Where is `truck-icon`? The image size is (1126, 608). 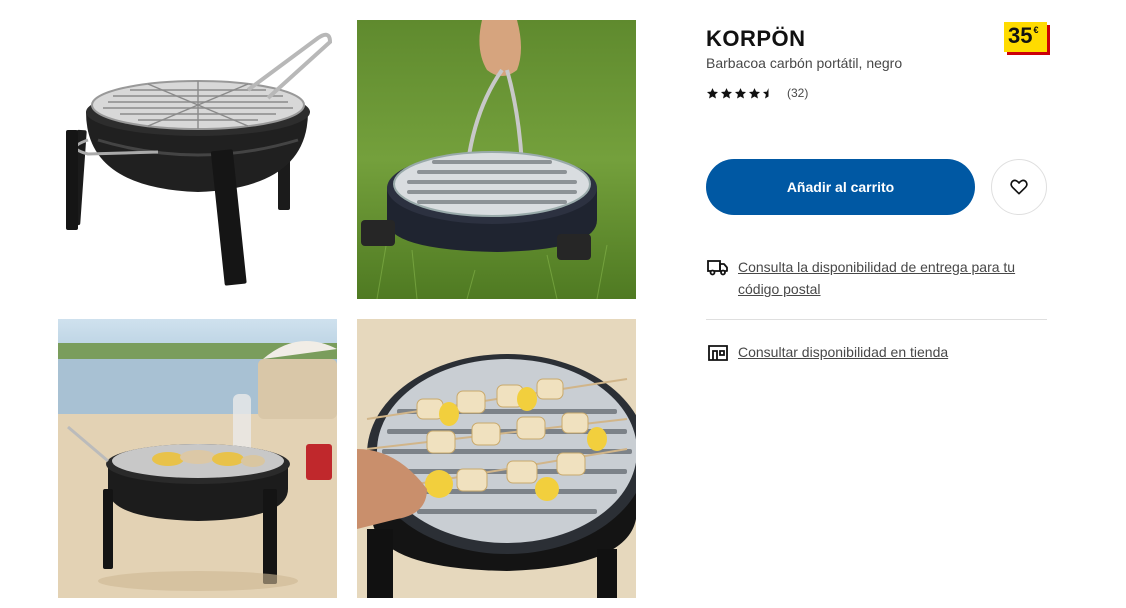
truck-icon is located at coordinates (717, 268).